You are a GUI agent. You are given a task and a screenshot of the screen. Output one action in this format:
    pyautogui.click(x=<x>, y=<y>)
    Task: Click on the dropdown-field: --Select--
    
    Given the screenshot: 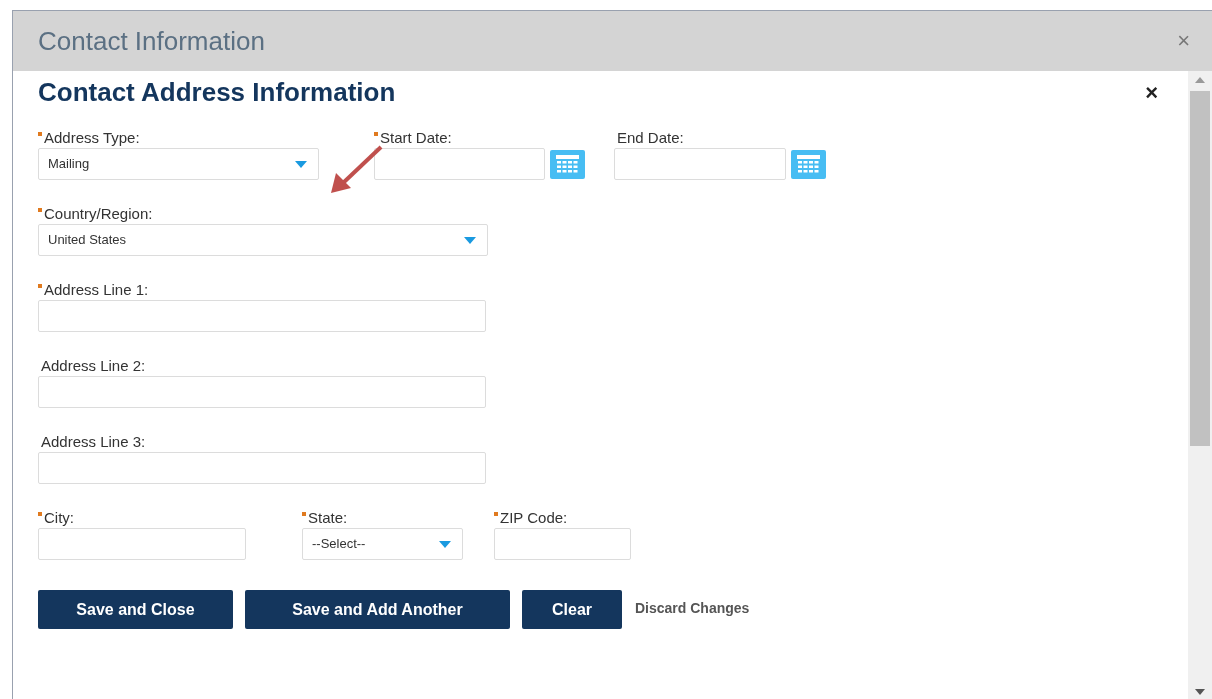 What is the action you would take?
    pyautogui.click(x=382, y=544)
    